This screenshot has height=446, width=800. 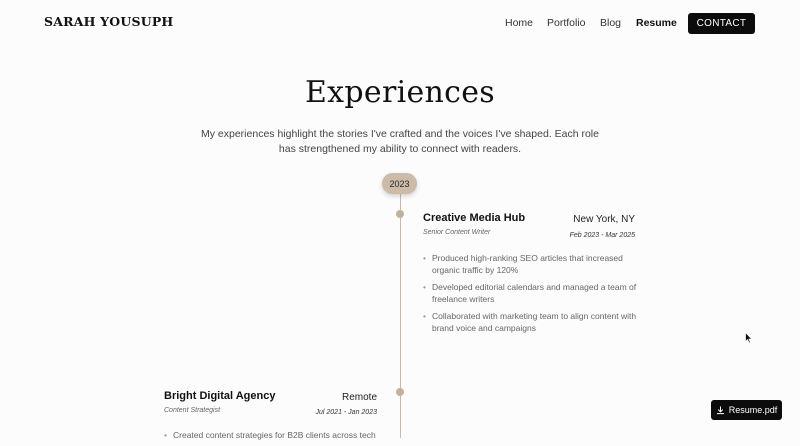 What do you see at coordinates (457, 232) in the screenshot?
I see `experience-role: Senior Content Writer` at bounding box center [457, 232].